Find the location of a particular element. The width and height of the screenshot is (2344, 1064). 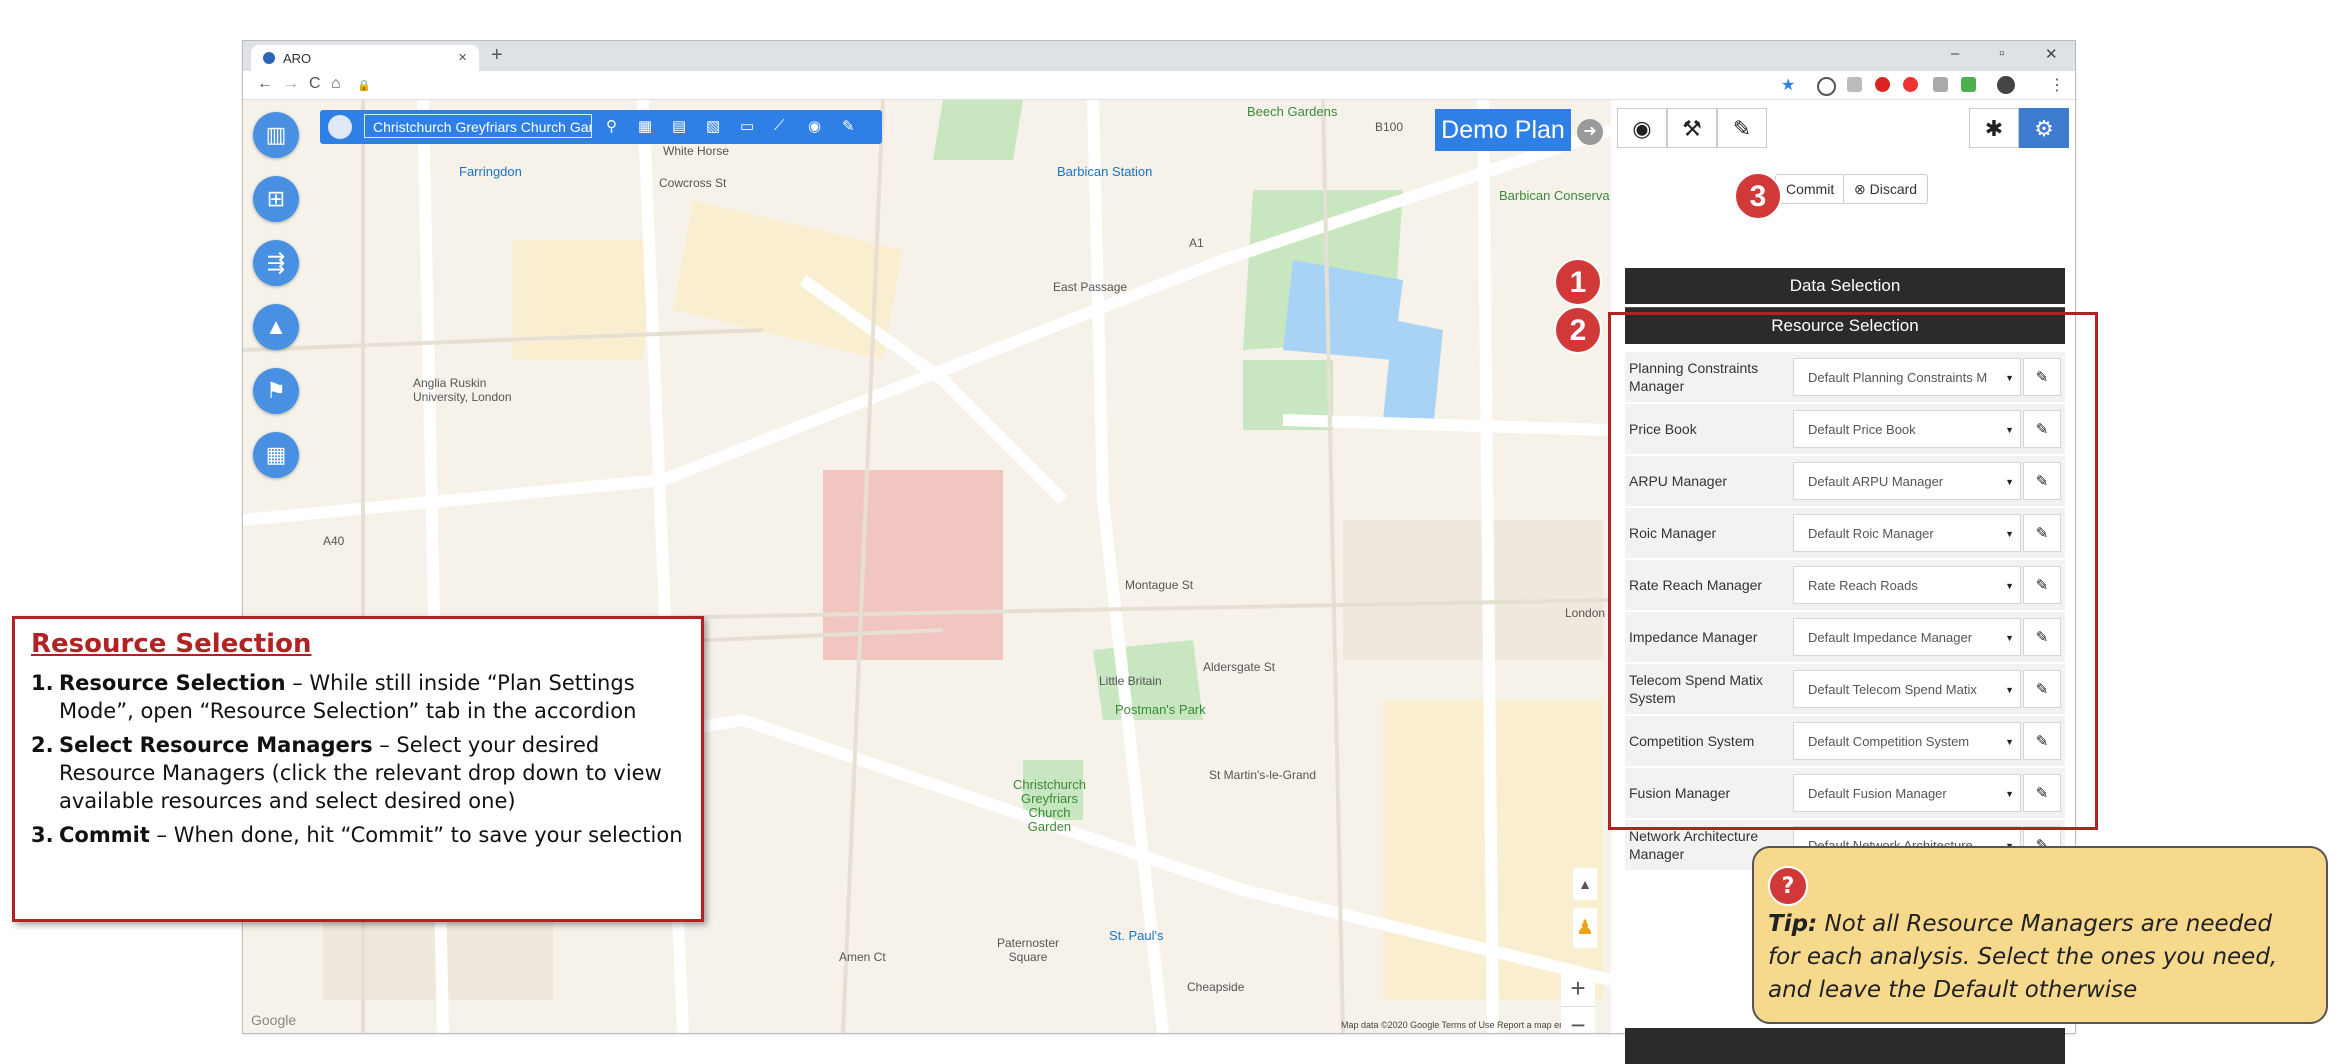

close-tab-icon: × is located at coordinates (462, 57).